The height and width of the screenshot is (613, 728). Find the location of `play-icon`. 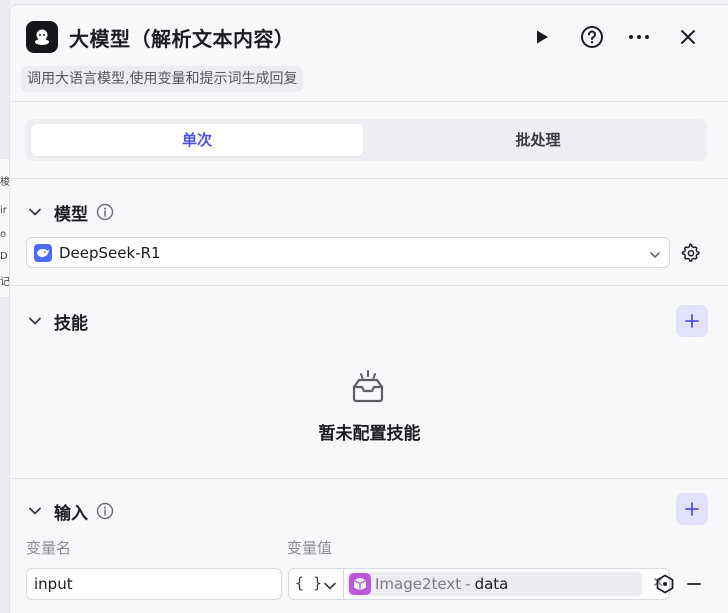

play-icon is located at coordinates (542, 37).